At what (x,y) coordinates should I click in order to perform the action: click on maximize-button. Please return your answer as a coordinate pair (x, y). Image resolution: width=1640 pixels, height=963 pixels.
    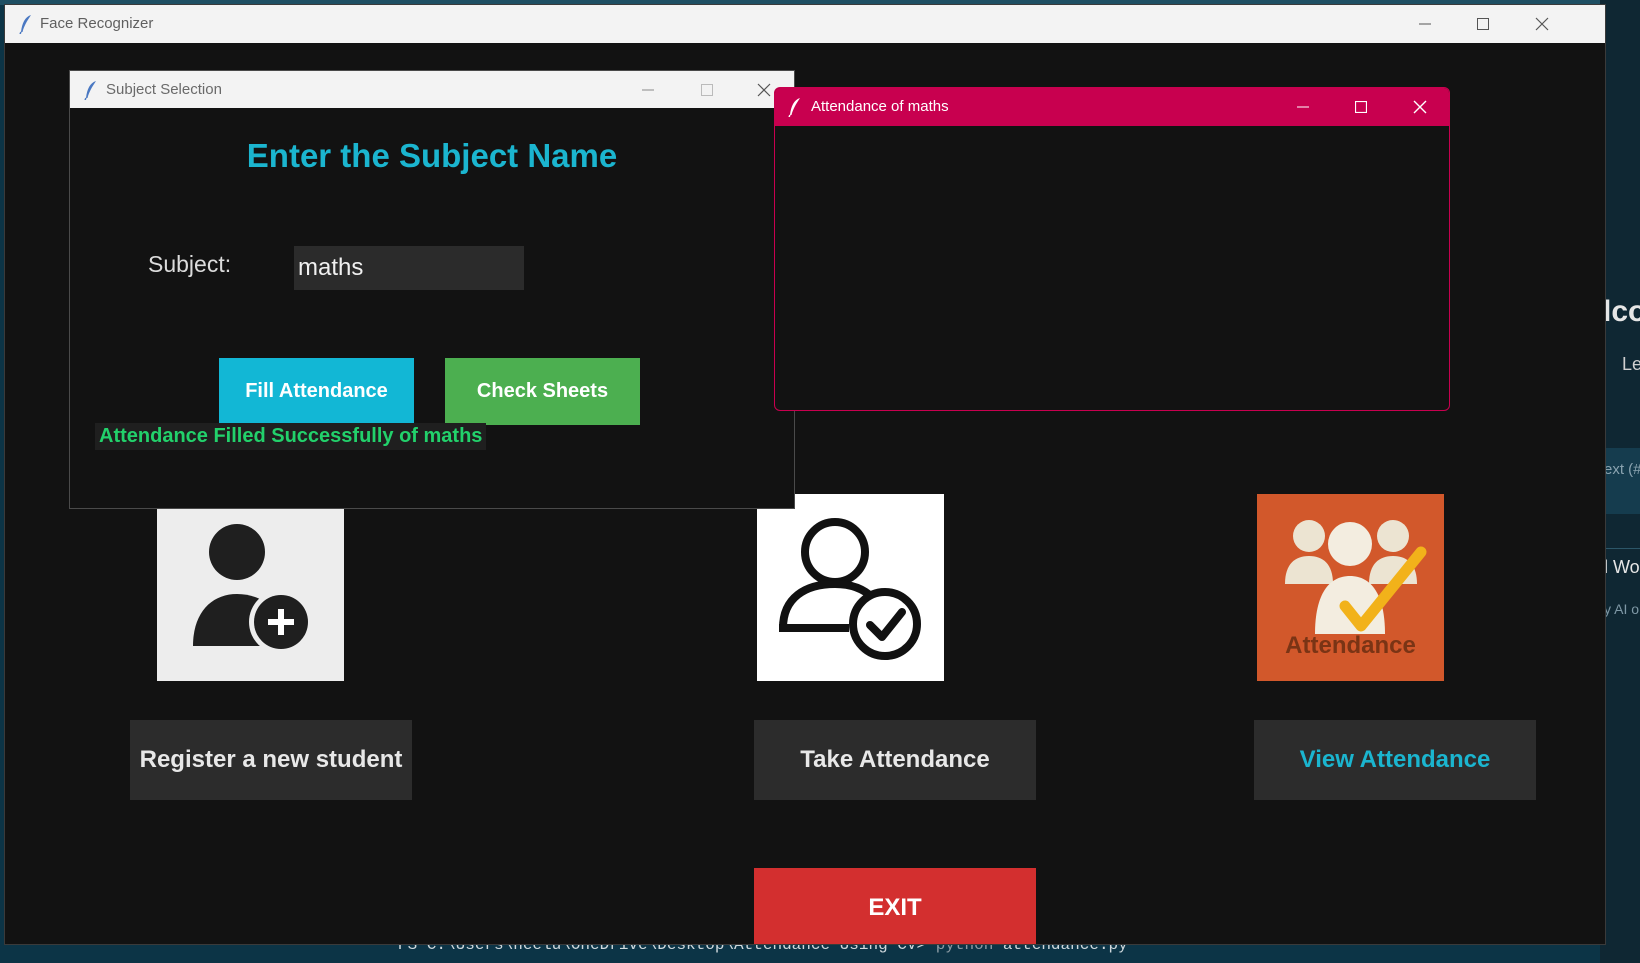
    Looking at the image, I should click on (1483, 24).